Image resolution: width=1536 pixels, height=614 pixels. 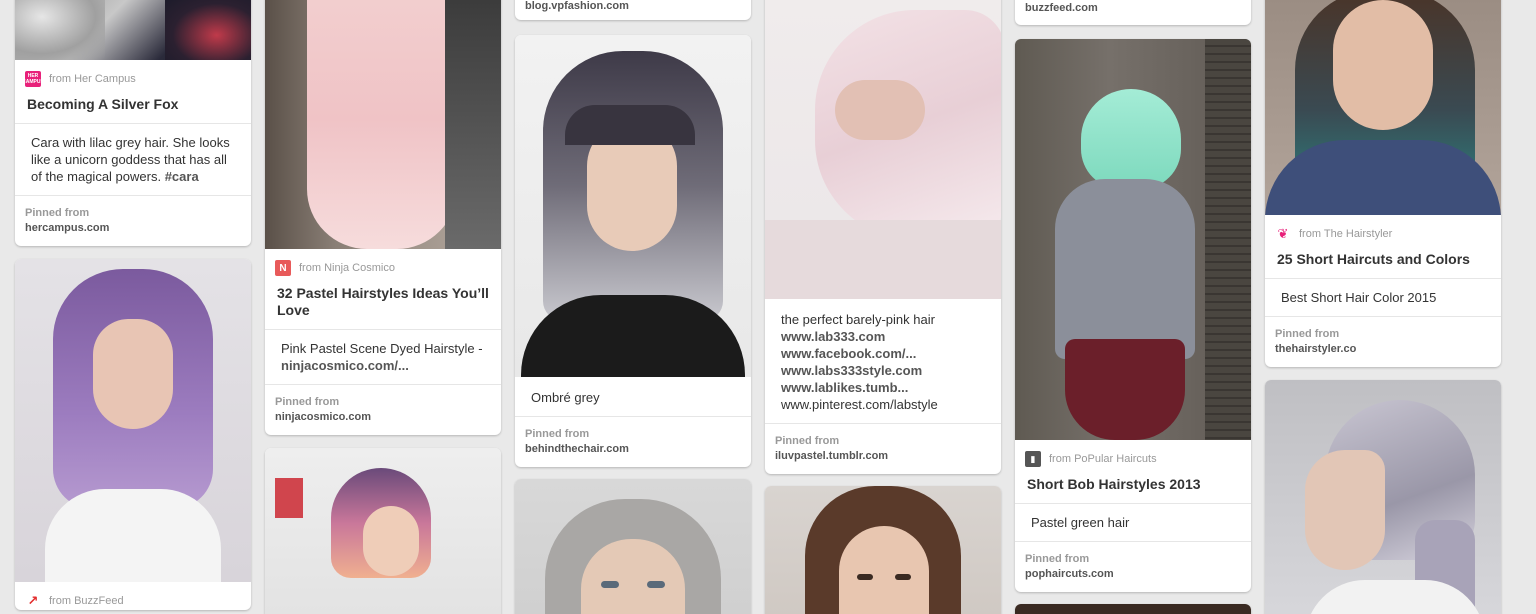 What do you see at coordinates (1133, 522) in the screenshot?
I see `pin-description: Pastel green hair` at bounding box center [1133, 522].